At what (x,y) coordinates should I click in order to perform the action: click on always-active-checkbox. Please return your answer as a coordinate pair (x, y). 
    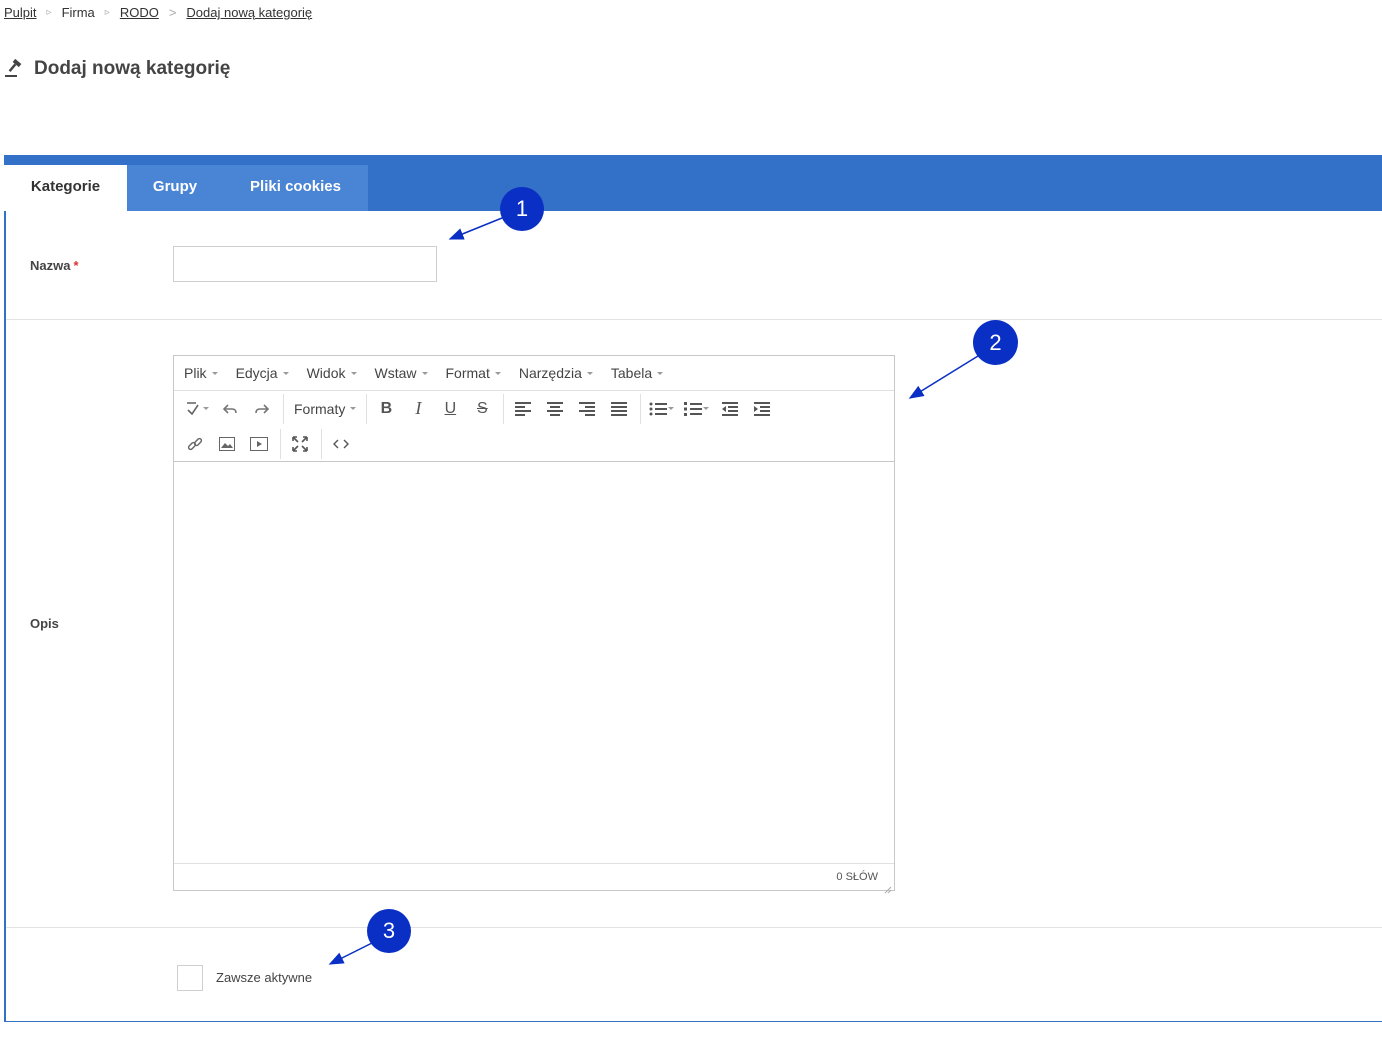
    Looking at the image, I should click on (190, 978).